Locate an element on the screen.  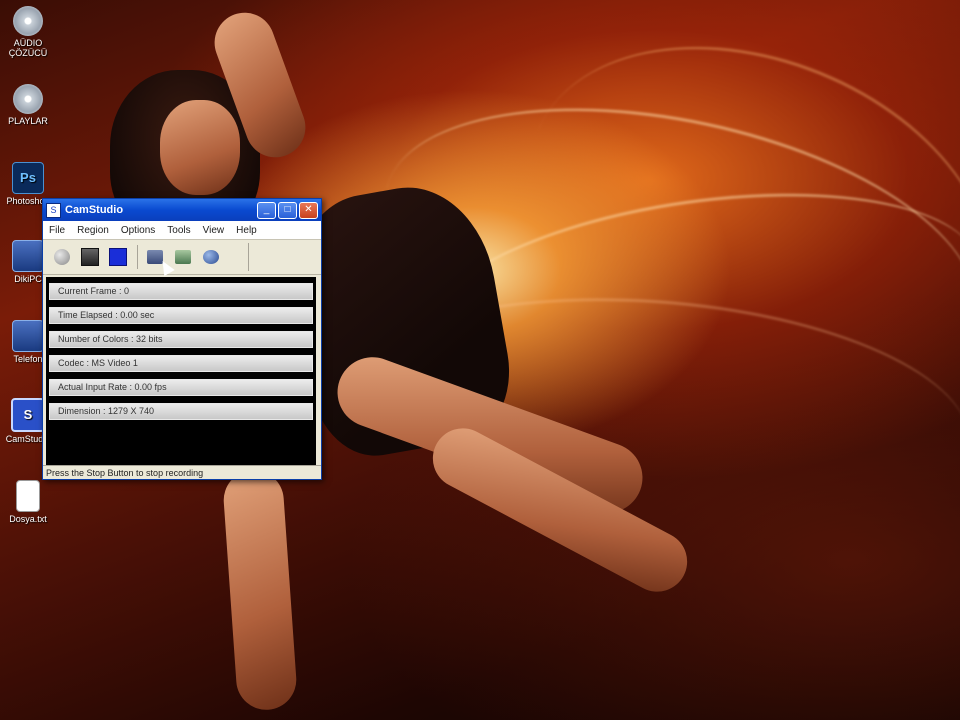
stat-input-rate: Actual Input Rate : 0.00 fps is located at coordinates (181, 387).